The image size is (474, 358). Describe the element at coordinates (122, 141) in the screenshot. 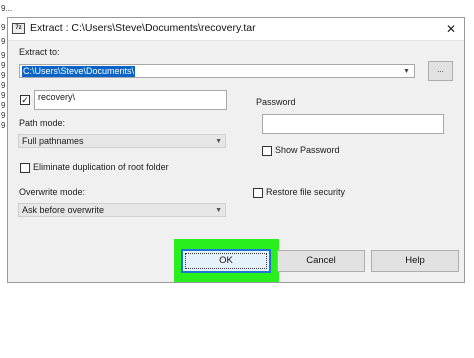

I see `path-mode-select: Full pathnames ▼` at that location.